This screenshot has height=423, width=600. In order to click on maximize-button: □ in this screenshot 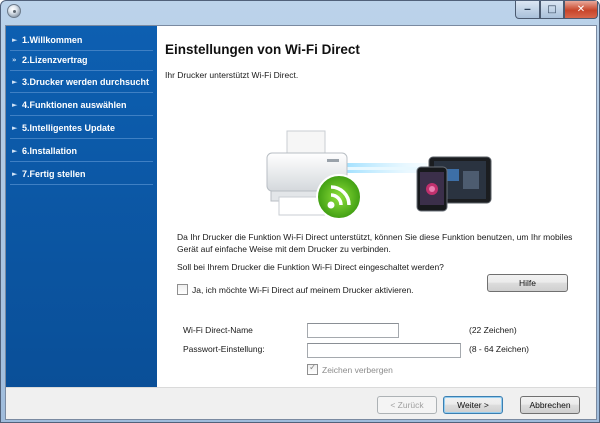, I will do `click(552, 10)`.